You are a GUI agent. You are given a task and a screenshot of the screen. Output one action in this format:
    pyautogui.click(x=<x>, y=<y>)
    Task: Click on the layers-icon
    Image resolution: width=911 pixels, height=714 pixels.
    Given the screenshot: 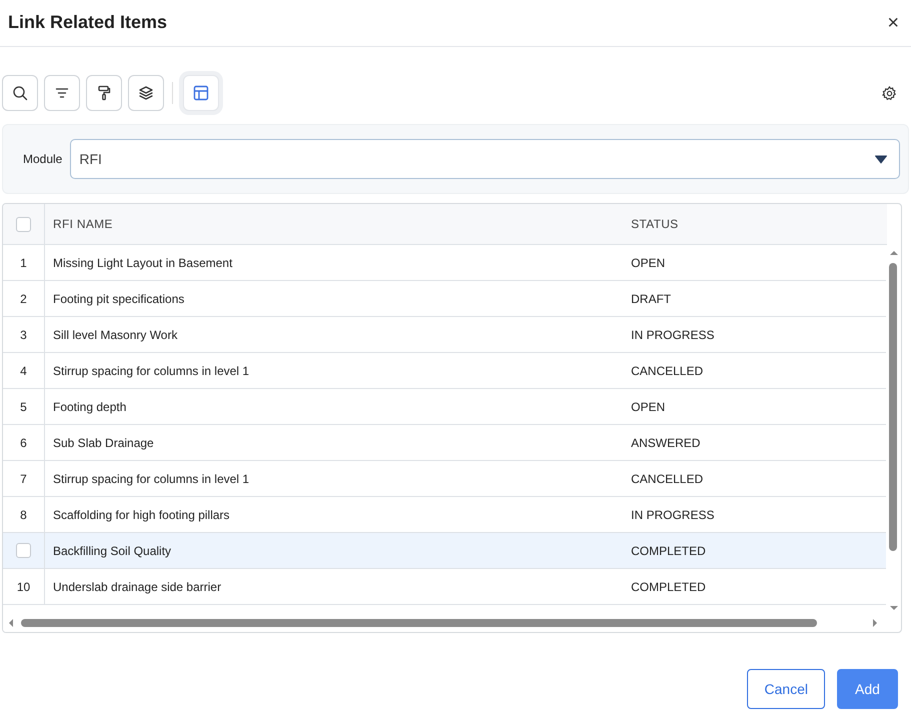 What is the action you would take?
    pyautogui.click(x=146, y=92)
    